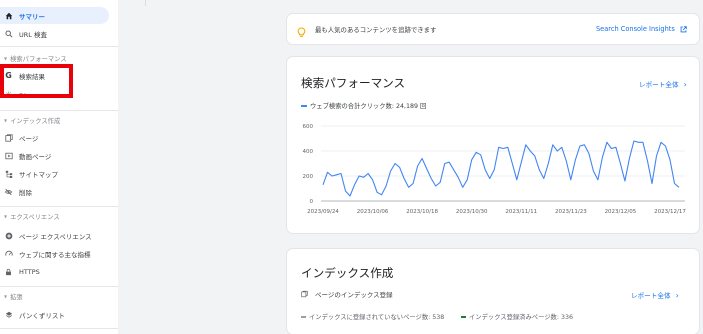 This screenshot has height=334, width=703. I want to click on section-experience: ▼ エクスペリエンス, so click(32, 216).